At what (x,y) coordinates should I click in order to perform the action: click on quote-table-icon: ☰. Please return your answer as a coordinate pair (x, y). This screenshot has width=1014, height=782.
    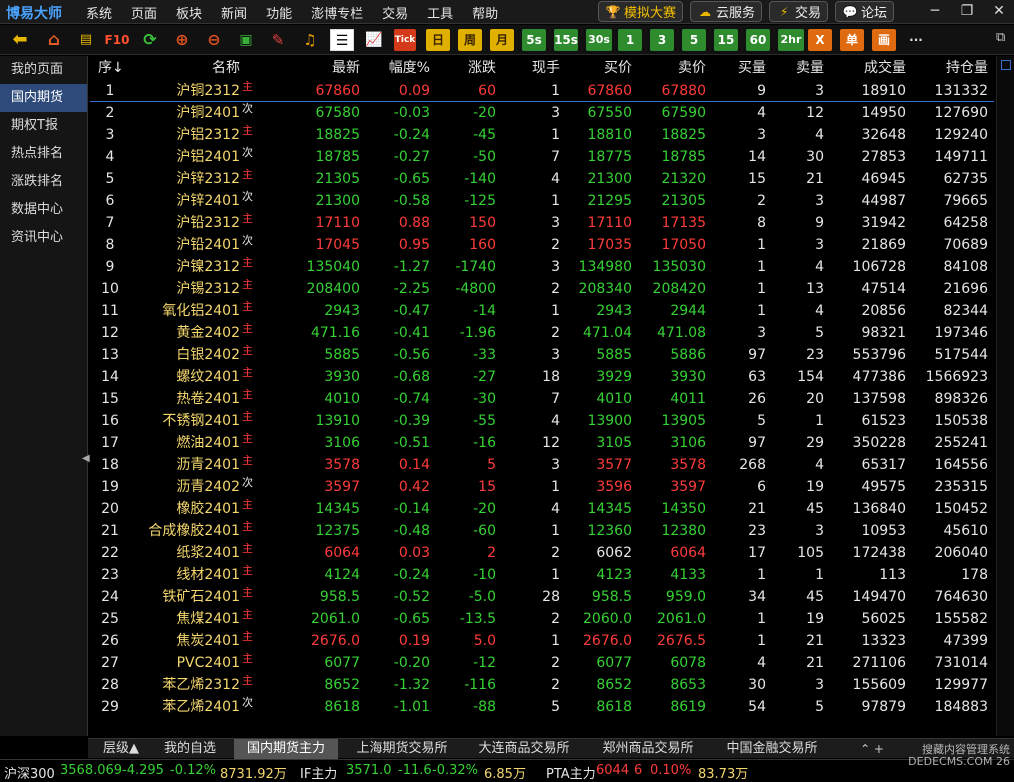
    Looking at the image, I should click on (342, 40).